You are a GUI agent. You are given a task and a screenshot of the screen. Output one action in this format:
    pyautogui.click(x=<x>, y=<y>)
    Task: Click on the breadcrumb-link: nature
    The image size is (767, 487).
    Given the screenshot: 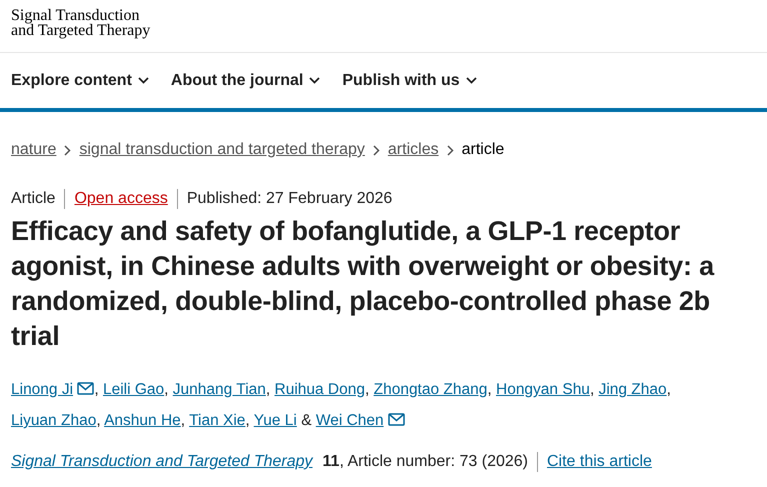 What is the action you would take?
    pyautogui.click(x=33, y=150)
    